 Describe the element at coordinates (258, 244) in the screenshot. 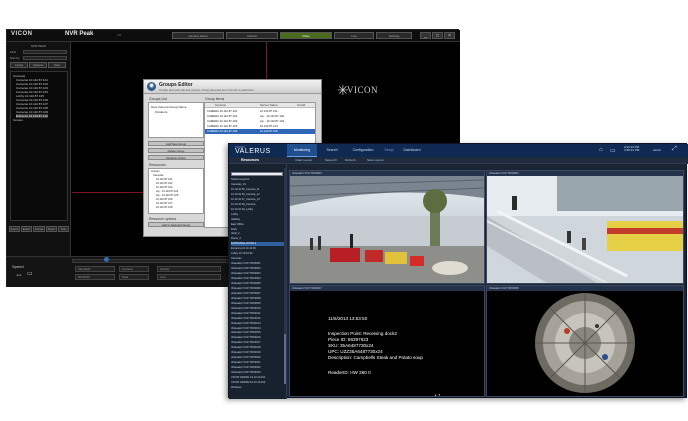

I see `resource-item: ENTRANCE-DOOR-2` at that location.